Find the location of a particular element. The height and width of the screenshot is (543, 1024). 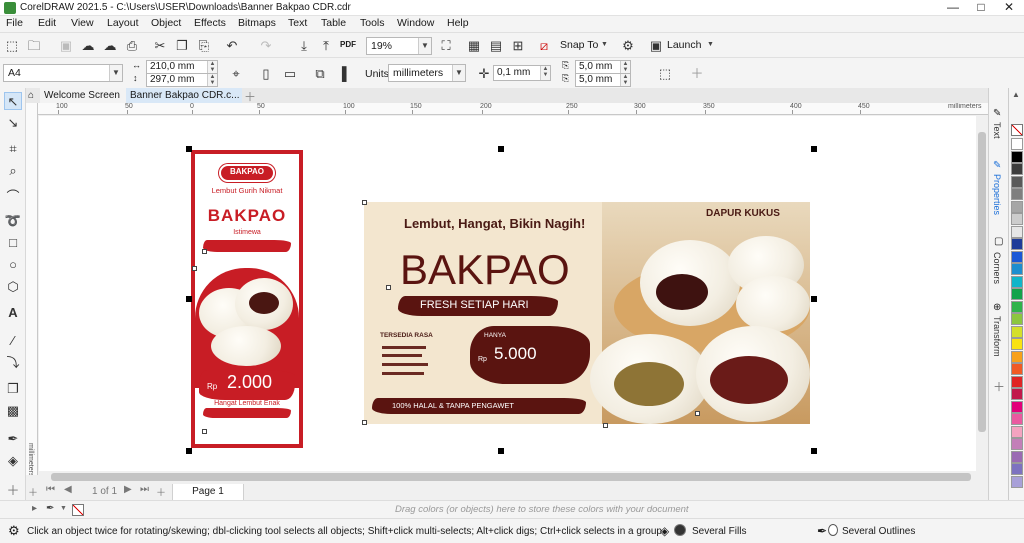

docker-tab-transform: Transform is located at coordinates (997, 336).